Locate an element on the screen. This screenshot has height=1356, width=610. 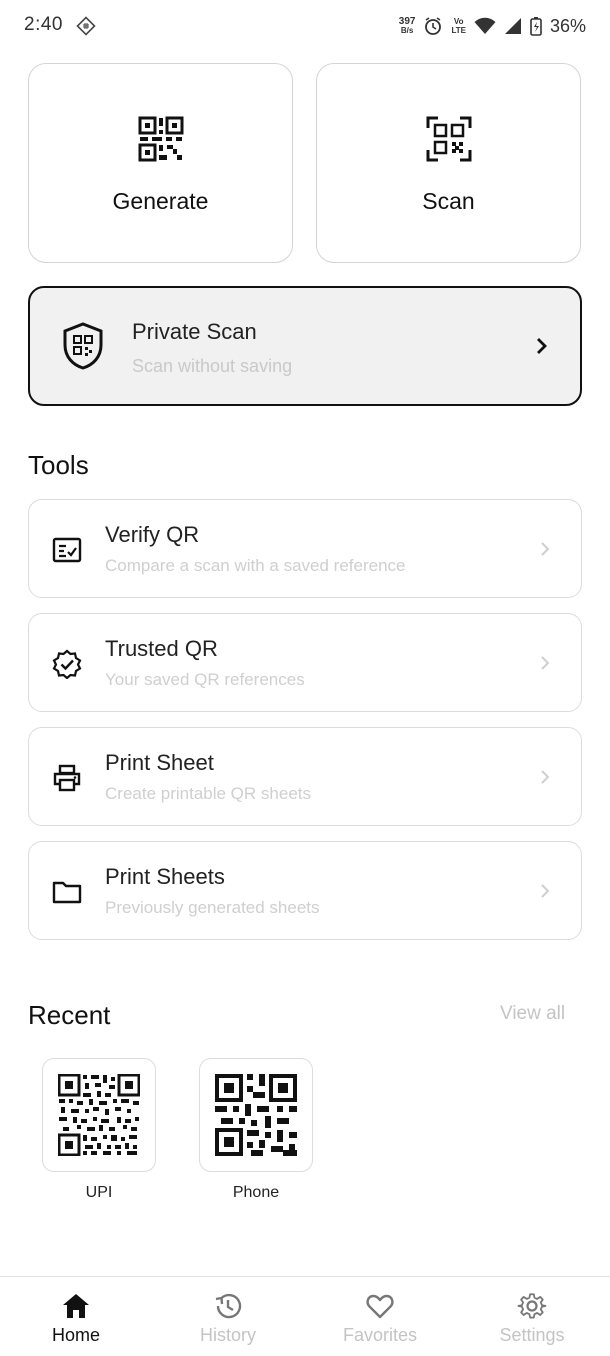
volte-bottom: LTE is located at coordinates (458, 30).